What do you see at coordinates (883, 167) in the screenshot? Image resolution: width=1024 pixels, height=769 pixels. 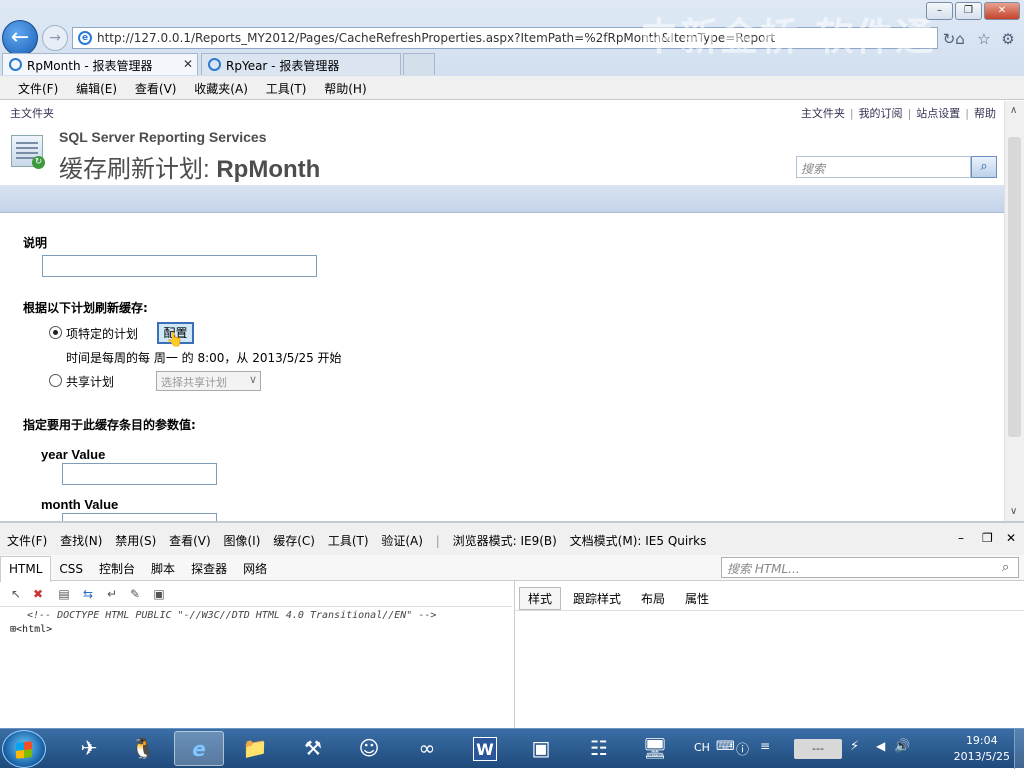 I see `search-input: 搜索` at bounding box center [883, 167].